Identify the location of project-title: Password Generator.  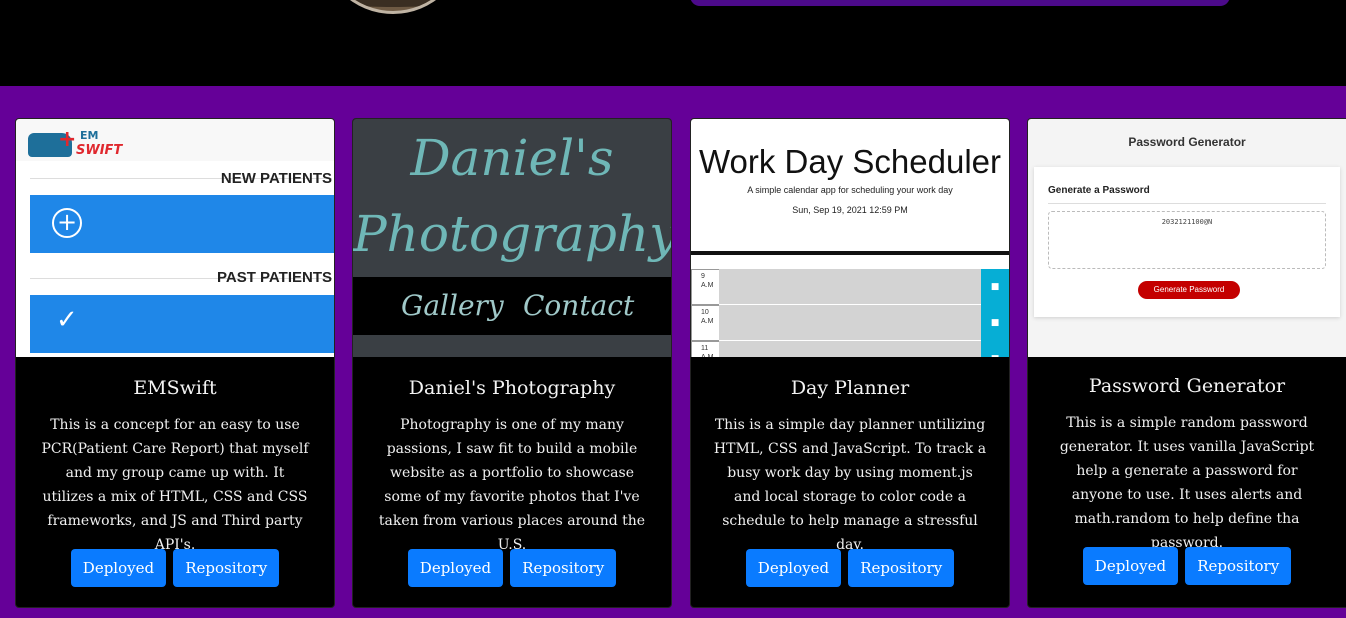
(1187, 386).